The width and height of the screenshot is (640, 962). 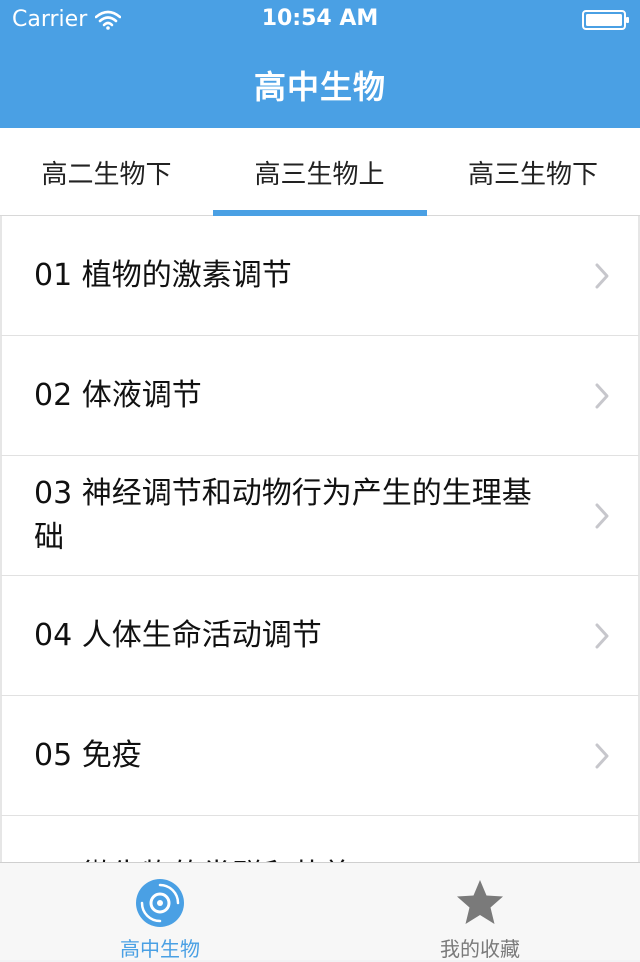 What do you see at coordinates (480, 902) in the screenshot?
I see `star-icon` at bounding box center [480, 902].